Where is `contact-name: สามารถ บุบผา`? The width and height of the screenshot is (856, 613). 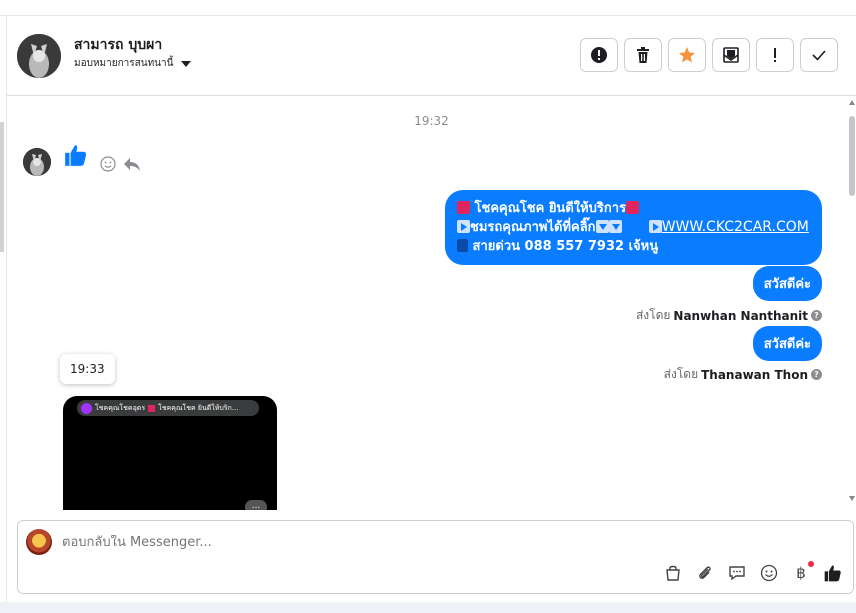
contact-name: สามารถ บุบผา is located at coordinates (118, 45).